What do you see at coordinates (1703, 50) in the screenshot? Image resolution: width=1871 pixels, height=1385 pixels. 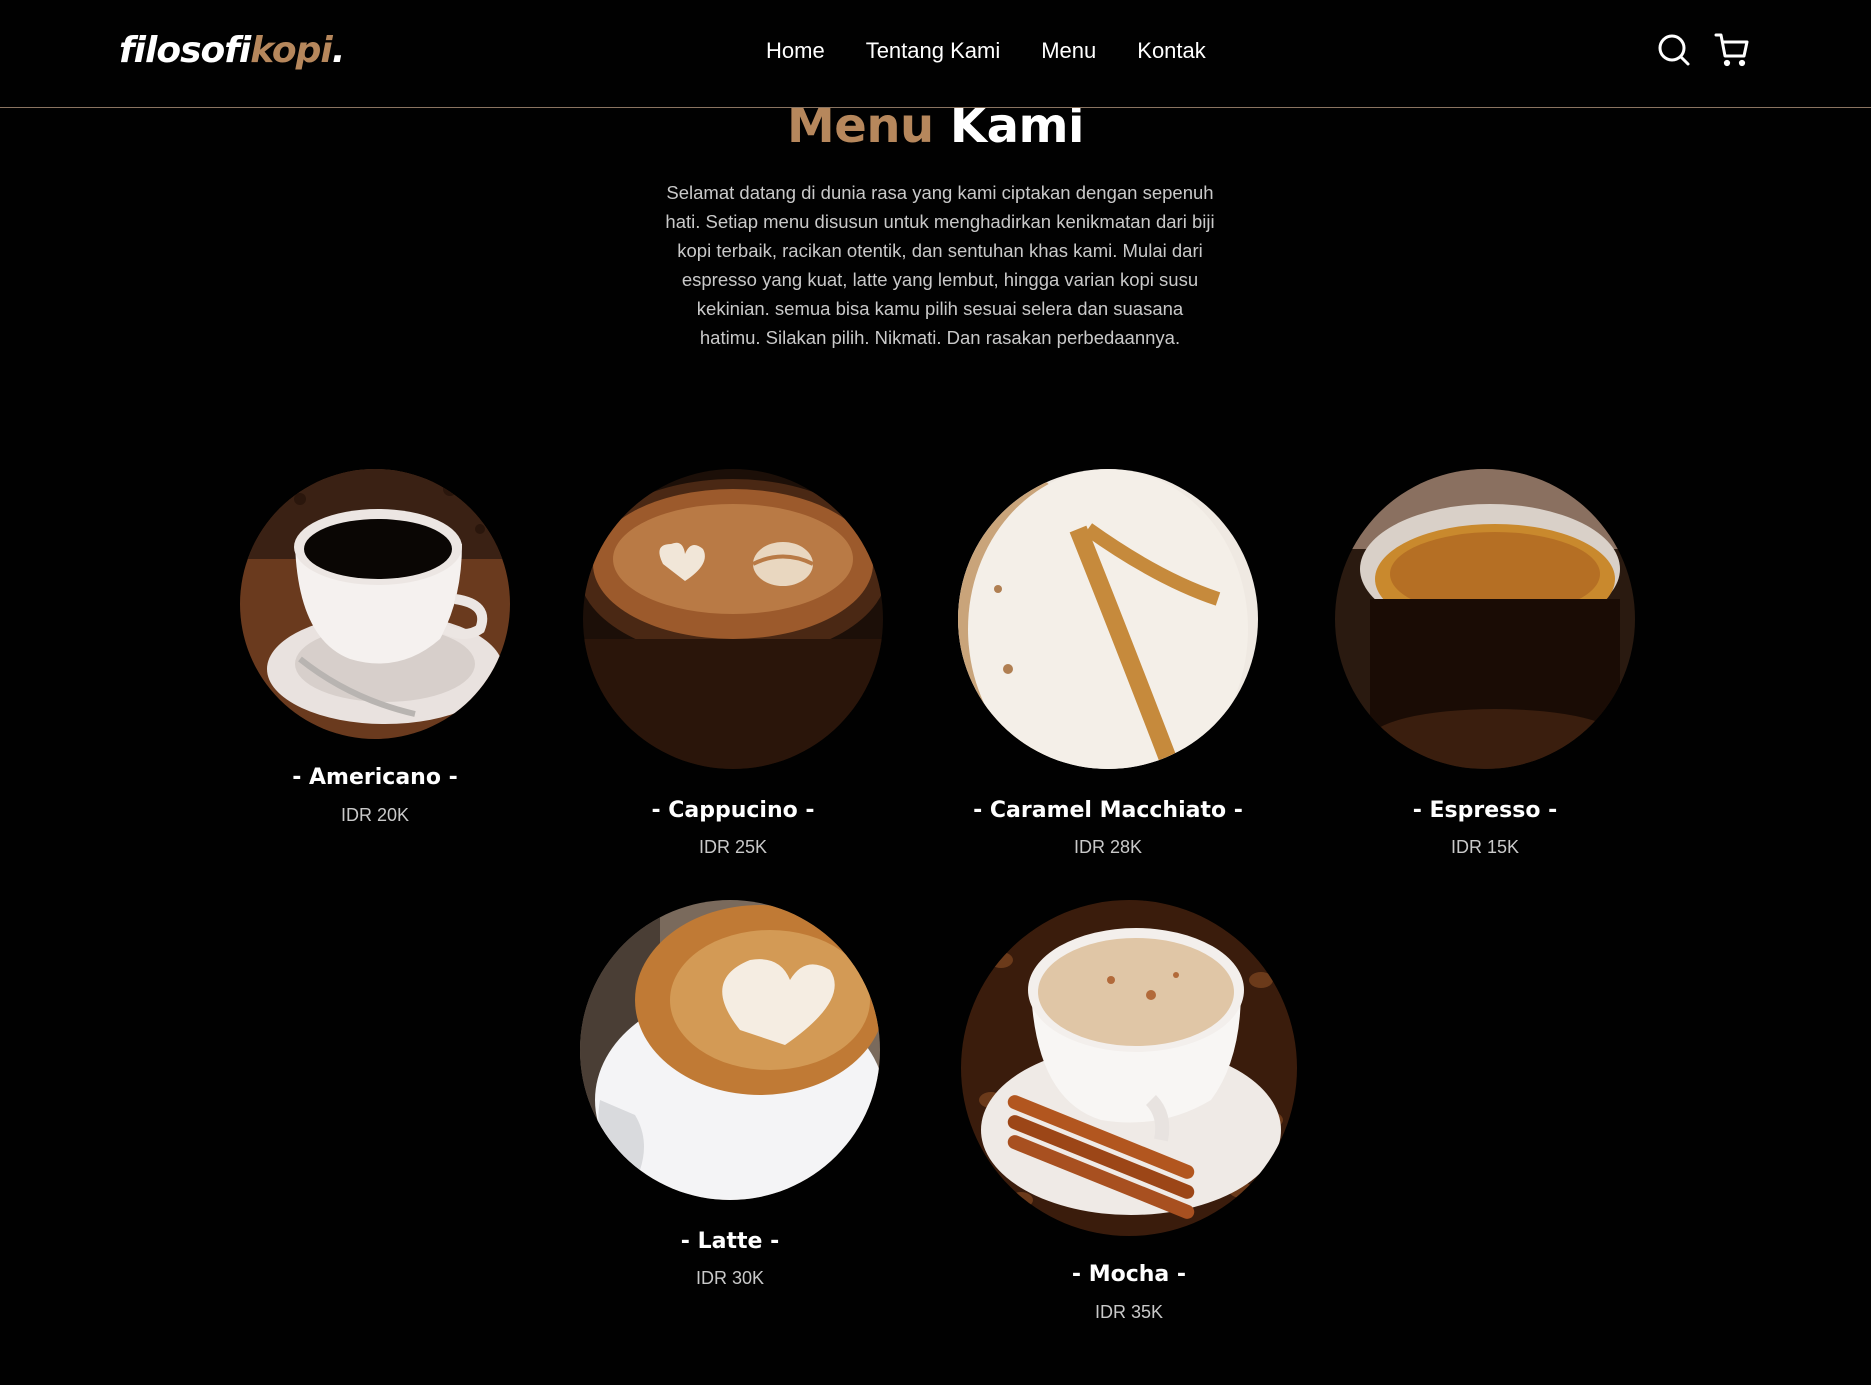 I see `nav-icons` at bounding box center [1703, 50].